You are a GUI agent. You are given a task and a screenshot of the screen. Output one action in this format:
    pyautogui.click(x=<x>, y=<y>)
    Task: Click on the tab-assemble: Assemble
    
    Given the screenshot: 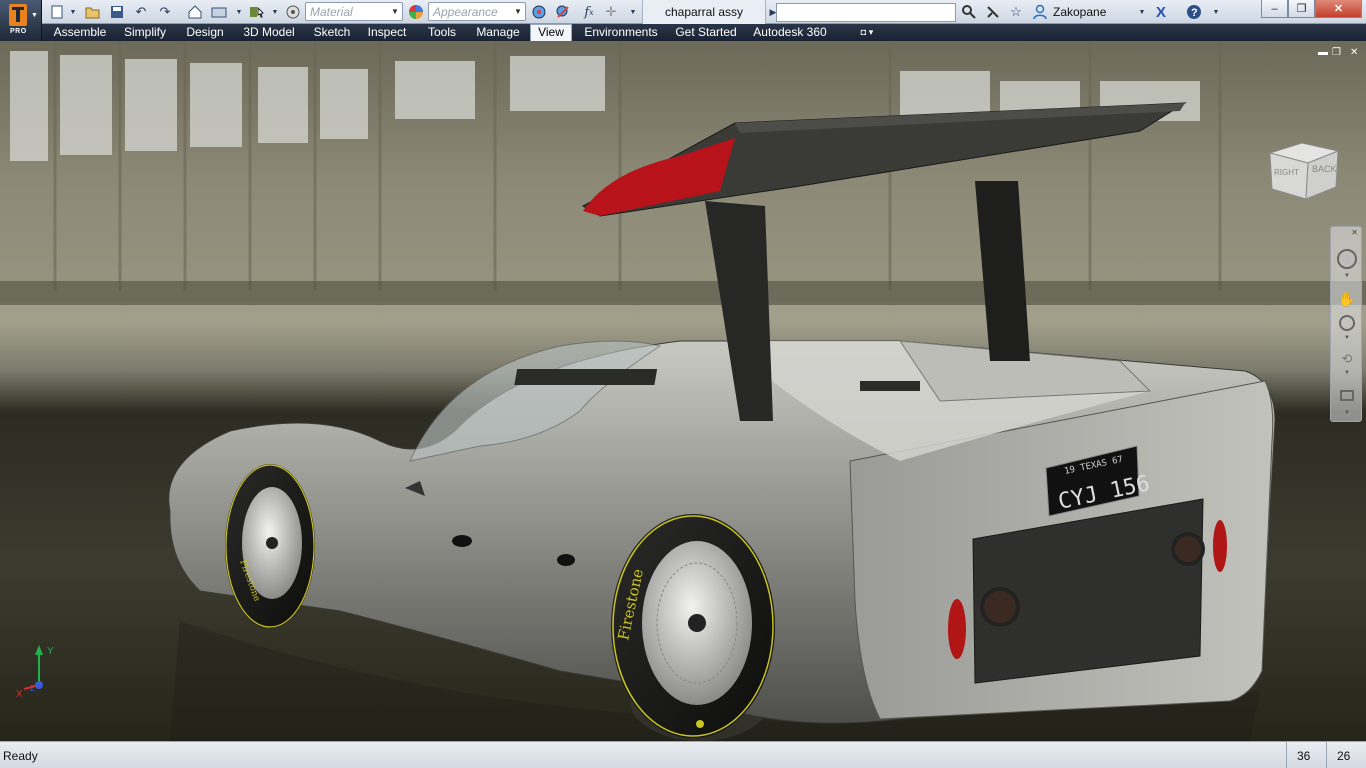 What is the action you would take?
    pyautogui.click(x=80, y=32)
    